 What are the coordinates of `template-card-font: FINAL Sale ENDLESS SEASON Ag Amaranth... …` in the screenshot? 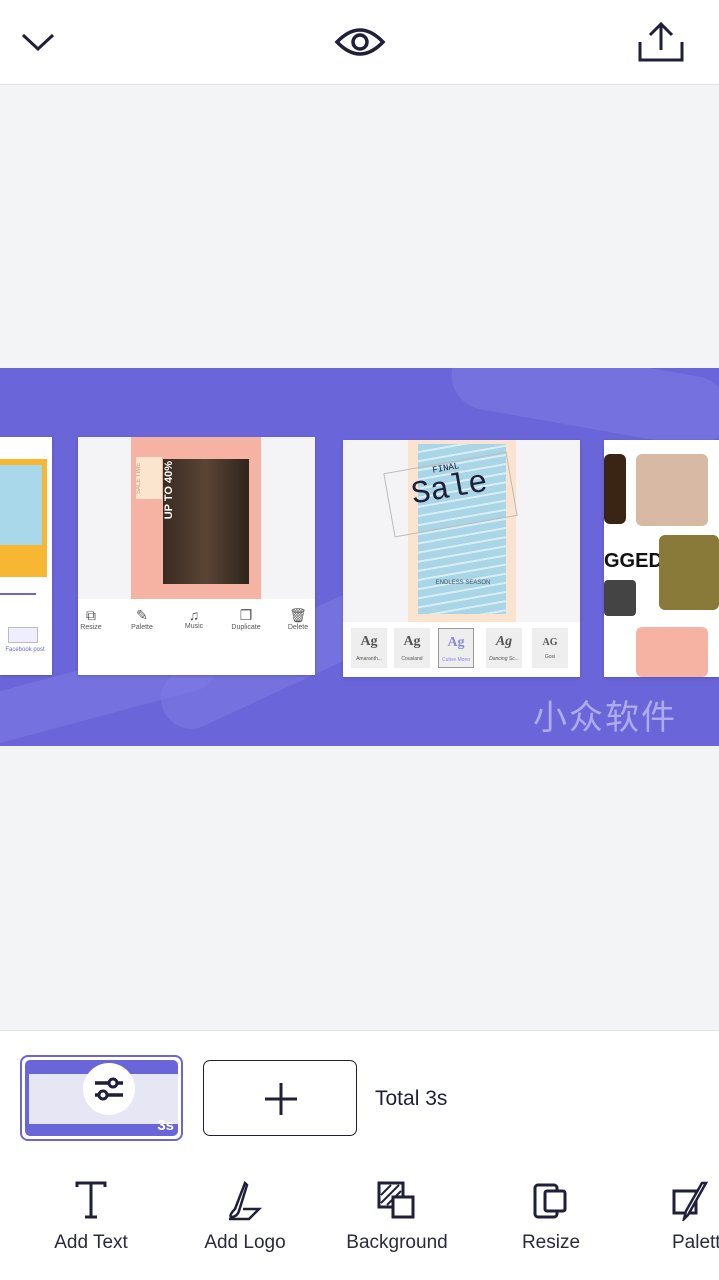 It's located at (461, 558).